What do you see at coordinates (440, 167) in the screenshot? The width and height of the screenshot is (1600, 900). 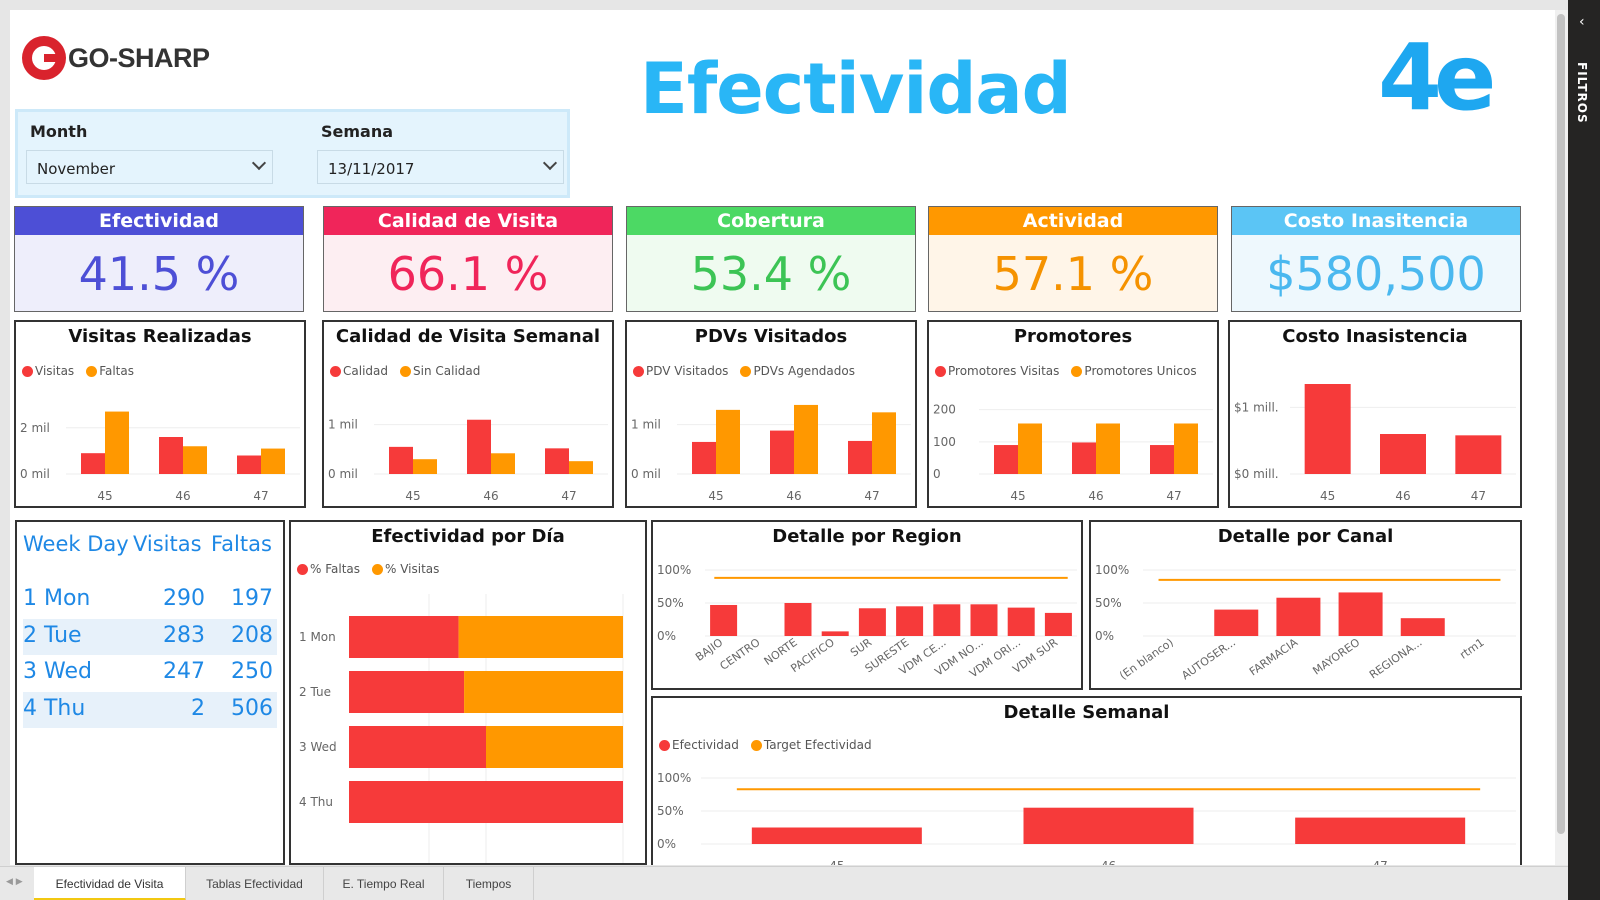 I see `week-dropdown: 13/11/2017` at bounding box center [440, 167].